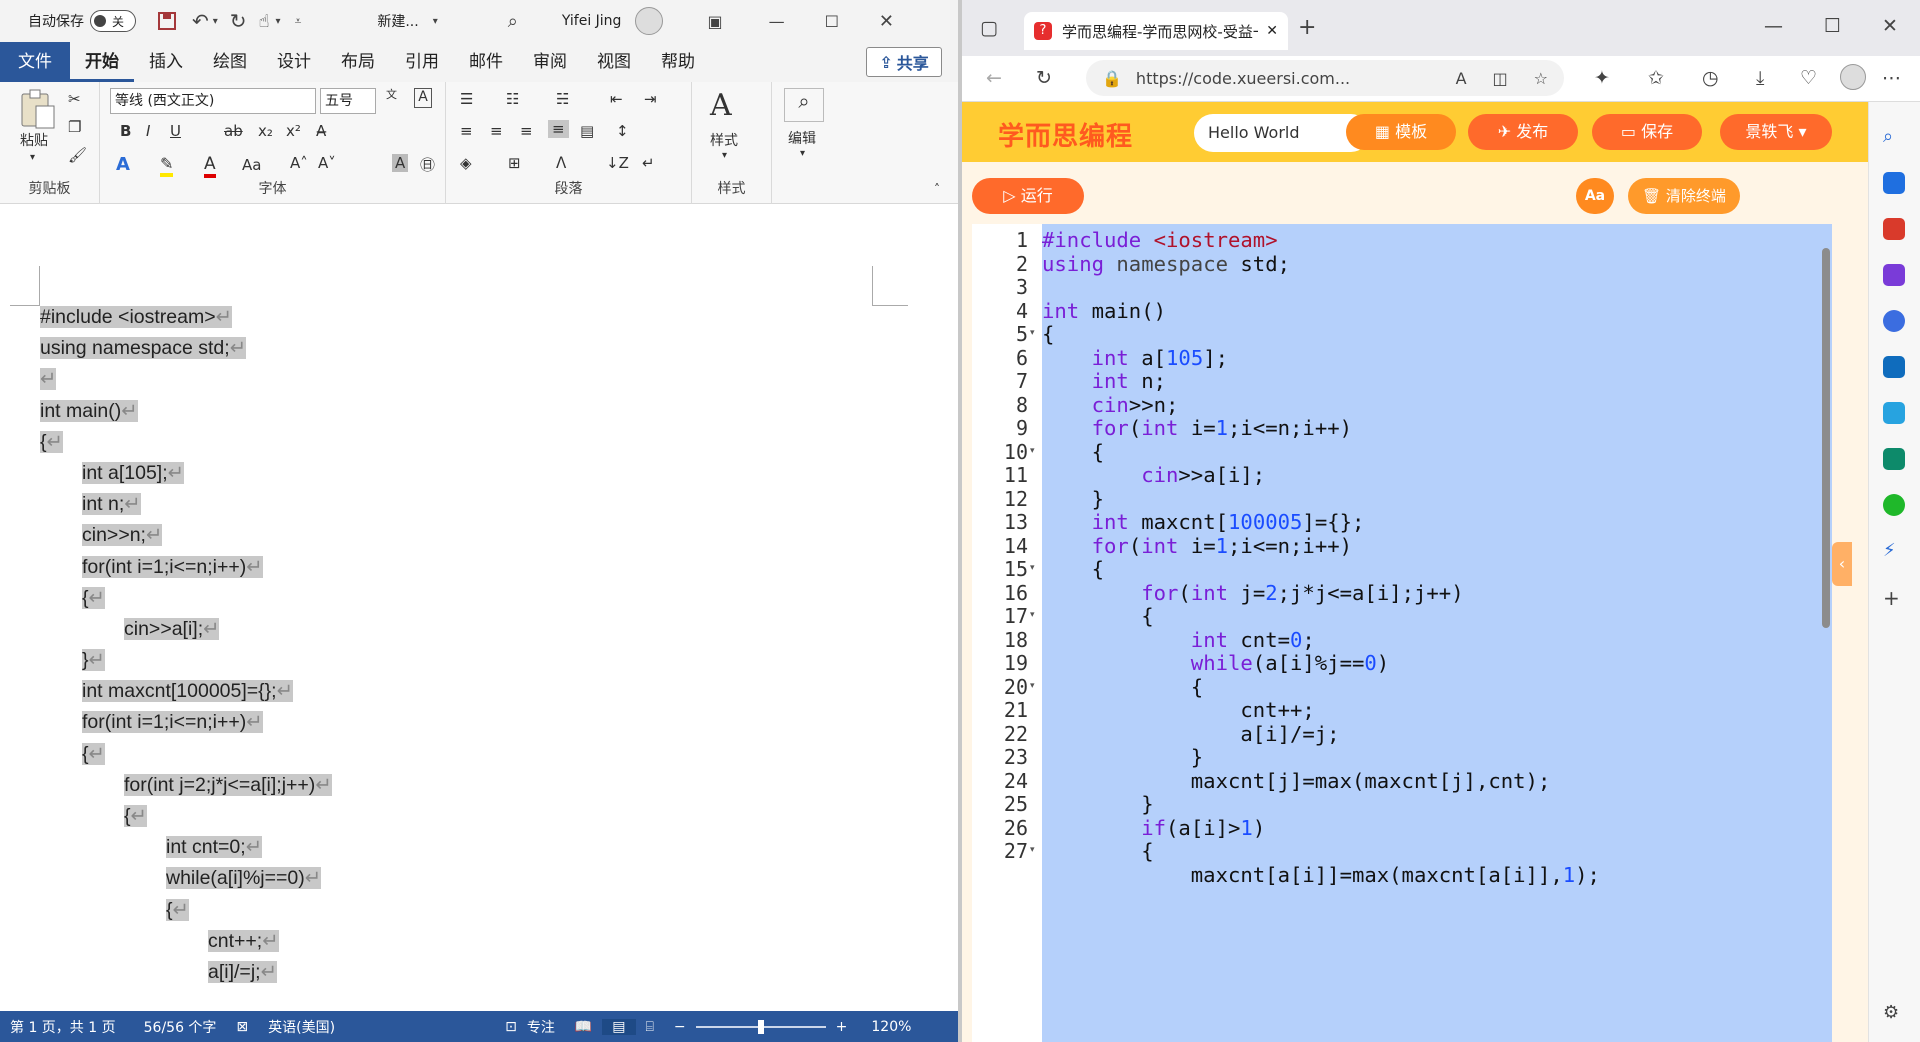 The image size is (1920, 1042). I want to click on editor-scrollbar, so click(1826, 438).